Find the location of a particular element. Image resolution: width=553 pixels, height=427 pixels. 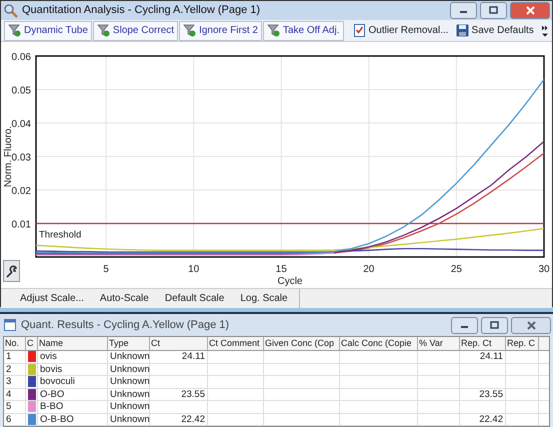

window-title: Quant. Results - Cycling A.Yellow (Page 1) is located at coordinates (125, 325).